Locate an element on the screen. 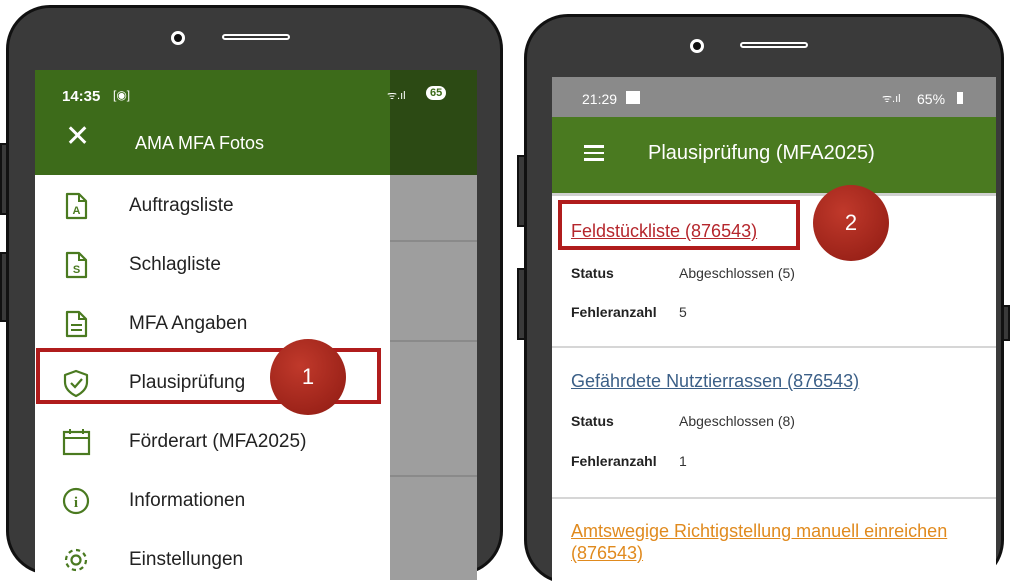  status-time: 14:35 is located at coordinates (81, 96).